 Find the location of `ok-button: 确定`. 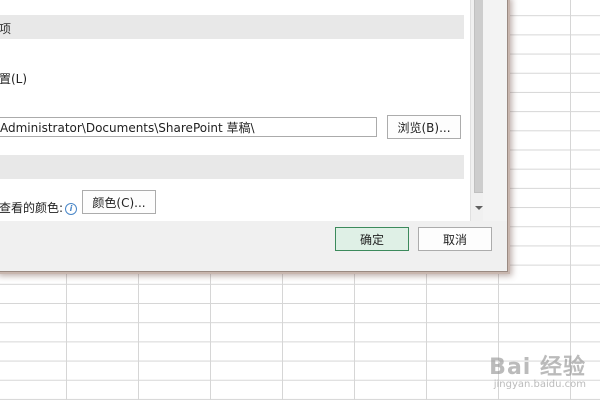

ok-button: 确定 is located at coordinates (372, 239).